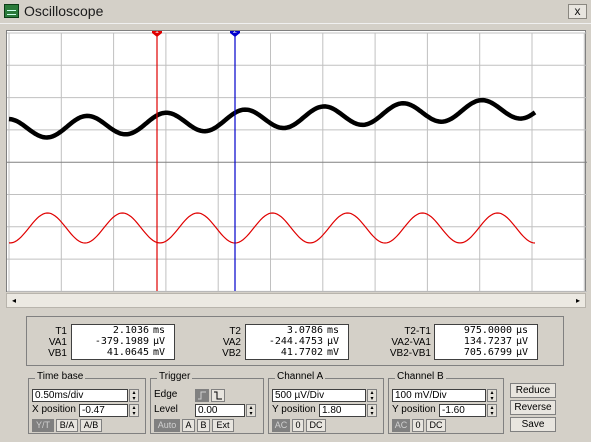 This screenshot has height=442, width=591. What do you see at coordinates (166, 394) in the screenshot?
I see `trigger-edge-label: Edge` at bounding box center [166, 394].